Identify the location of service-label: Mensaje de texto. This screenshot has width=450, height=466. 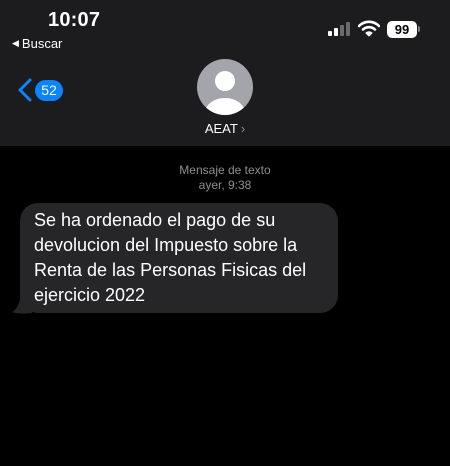
(225, 170).